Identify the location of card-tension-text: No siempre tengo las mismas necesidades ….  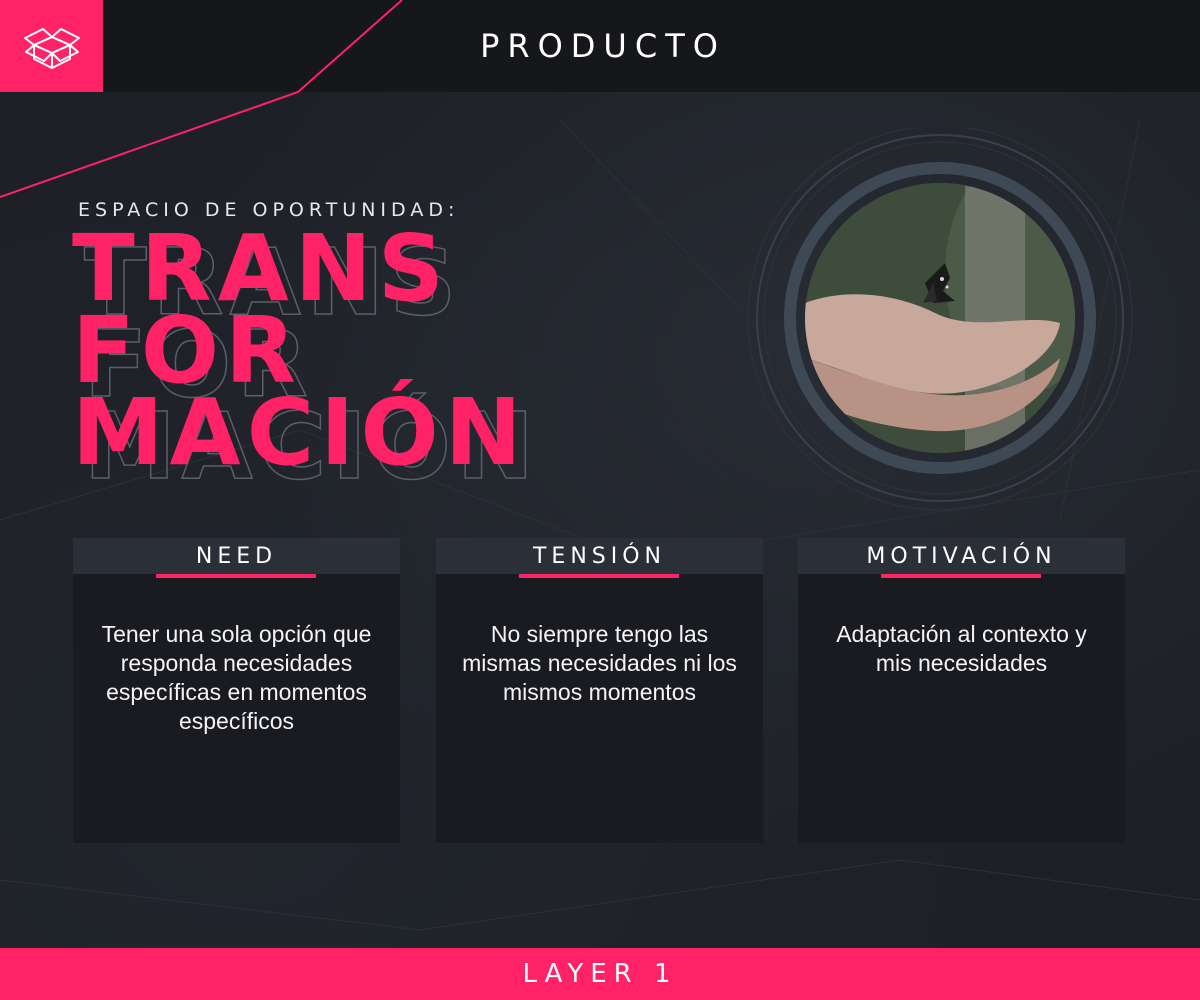
(599, 663).